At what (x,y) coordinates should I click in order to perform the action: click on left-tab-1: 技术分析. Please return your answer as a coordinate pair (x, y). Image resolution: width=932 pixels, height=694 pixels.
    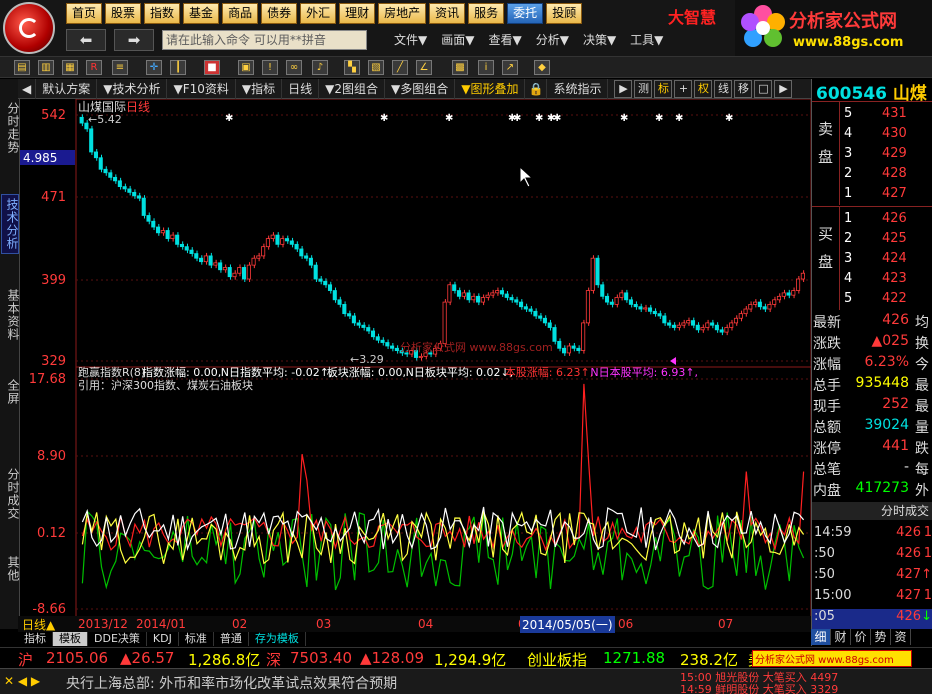
    Looking at the image, I should click on (10, 224).